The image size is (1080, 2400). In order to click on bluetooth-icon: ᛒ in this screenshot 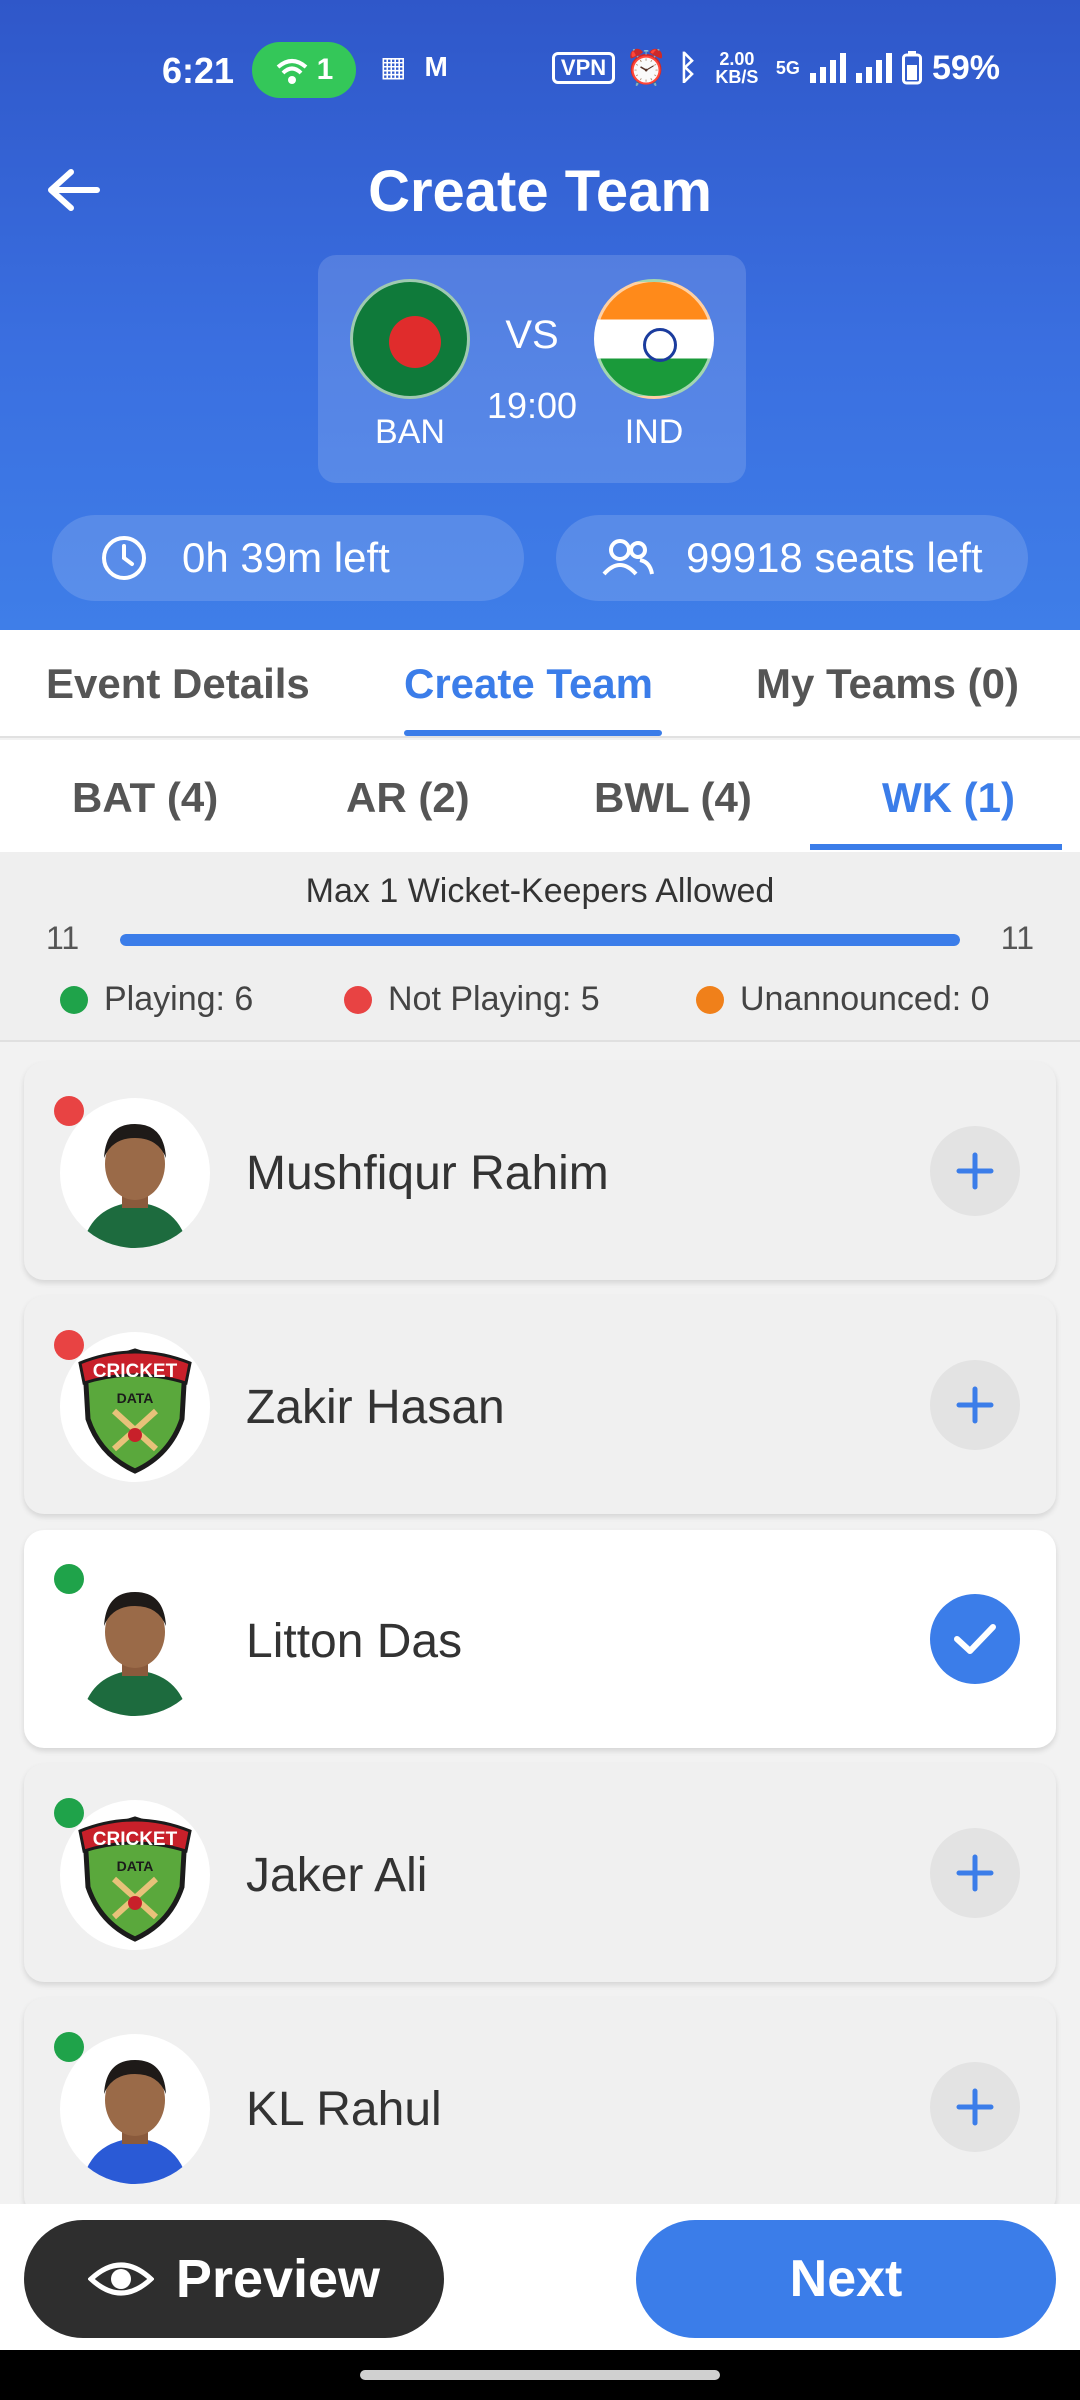, I will do `click(687, 67)`.